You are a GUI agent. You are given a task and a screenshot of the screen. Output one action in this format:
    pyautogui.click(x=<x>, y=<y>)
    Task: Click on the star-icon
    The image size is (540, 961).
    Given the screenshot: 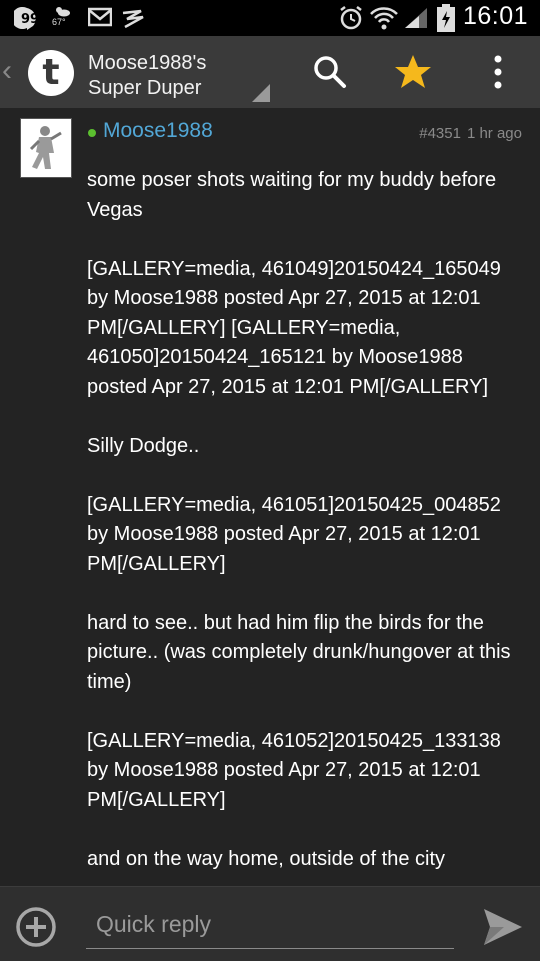 What is the action you would take?
    pyautogui.click(x=413, y=72)
    